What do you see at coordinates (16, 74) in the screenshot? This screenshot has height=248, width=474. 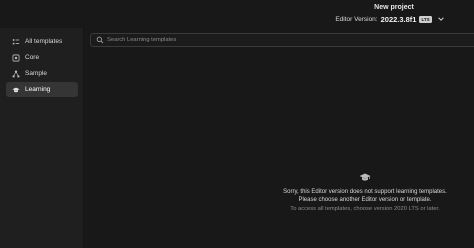 I see `nodes-icon` at bounding box center [16, 74].